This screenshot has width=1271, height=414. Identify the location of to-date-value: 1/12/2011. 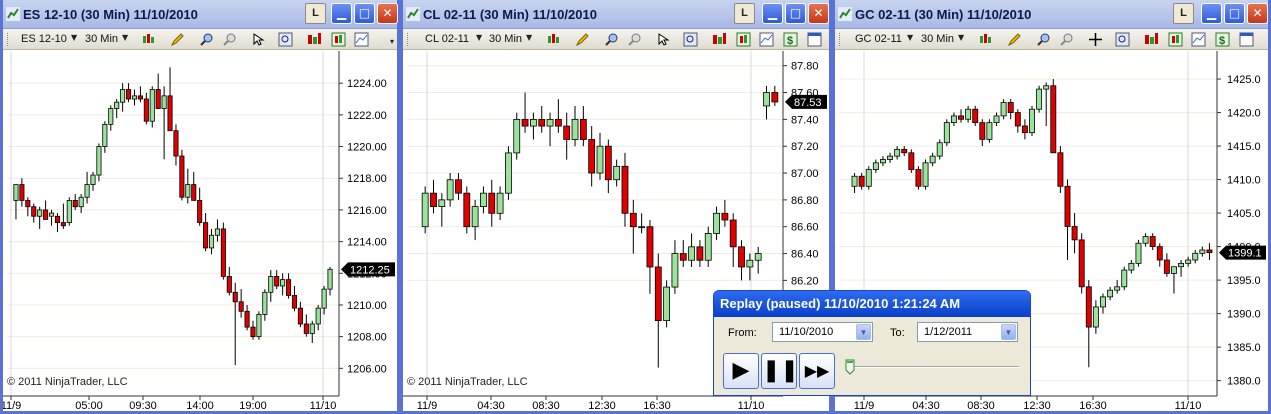
(948, 332).